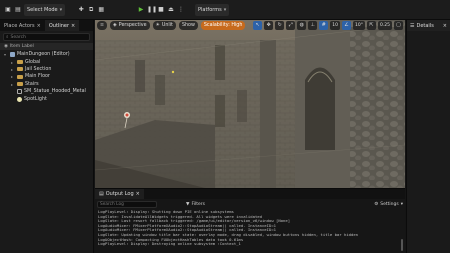 The height and width of the screenshot is (253, 450). Describe the element at coordinates (112, 204) in the screenshot. I see `log-search-placeholder: Search Log` at that location.